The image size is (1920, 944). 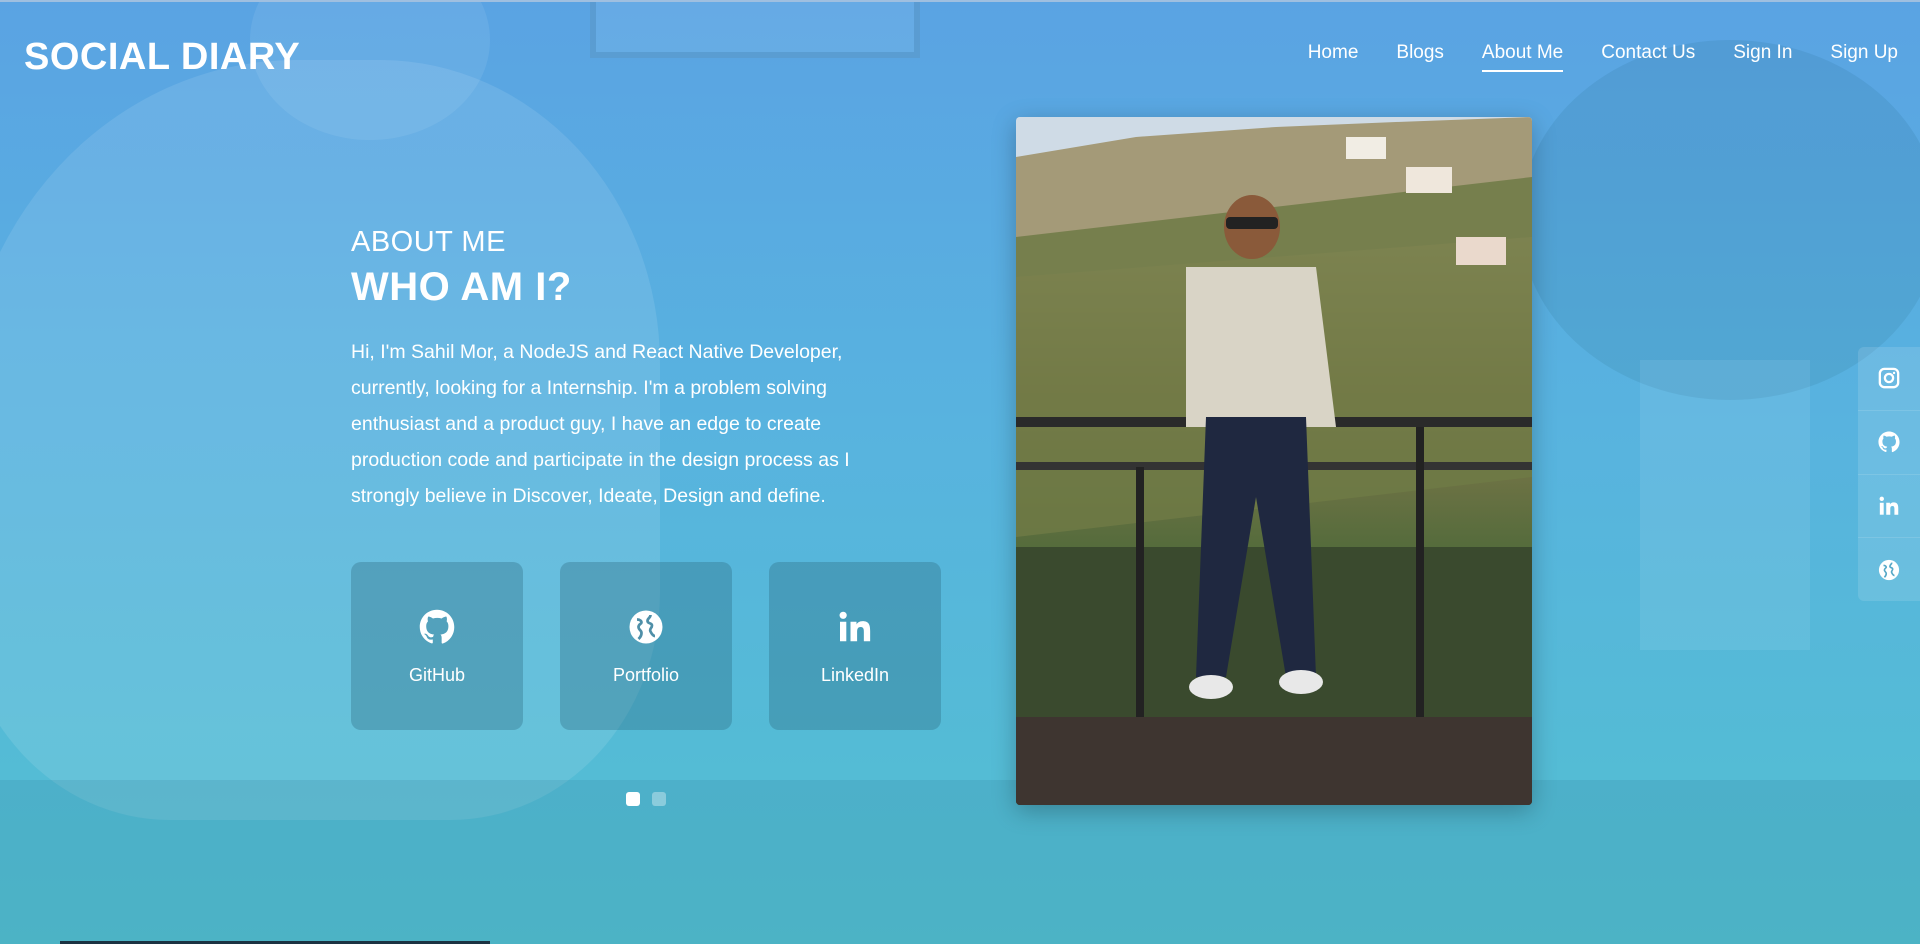 What do you see at coordinates (855, 674) in the screenshot?
I see `linkedin-card-label: LinkedIn` at bounding box center [855, 674].